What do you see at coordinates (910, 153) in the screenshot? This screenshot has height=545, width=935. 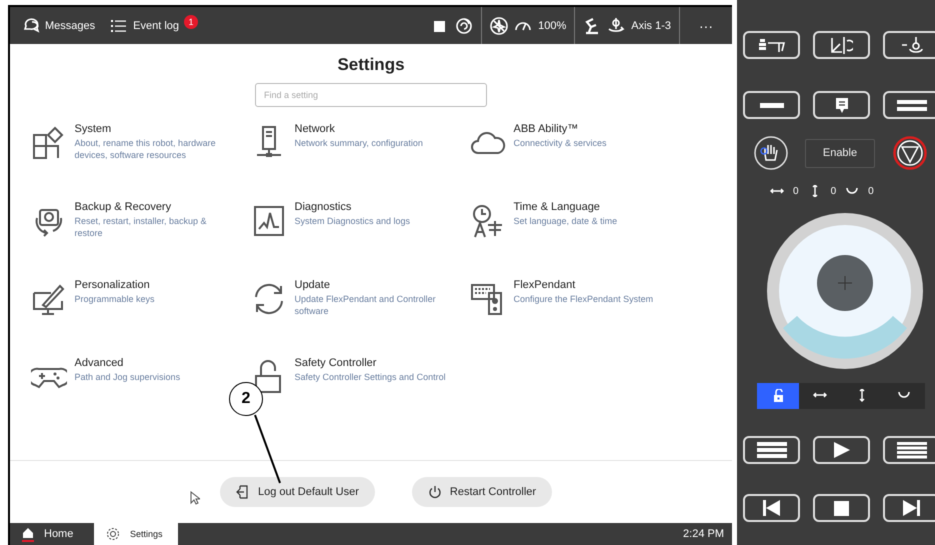 I see `emergency-stop-icon` at bounding box center [910, 153].